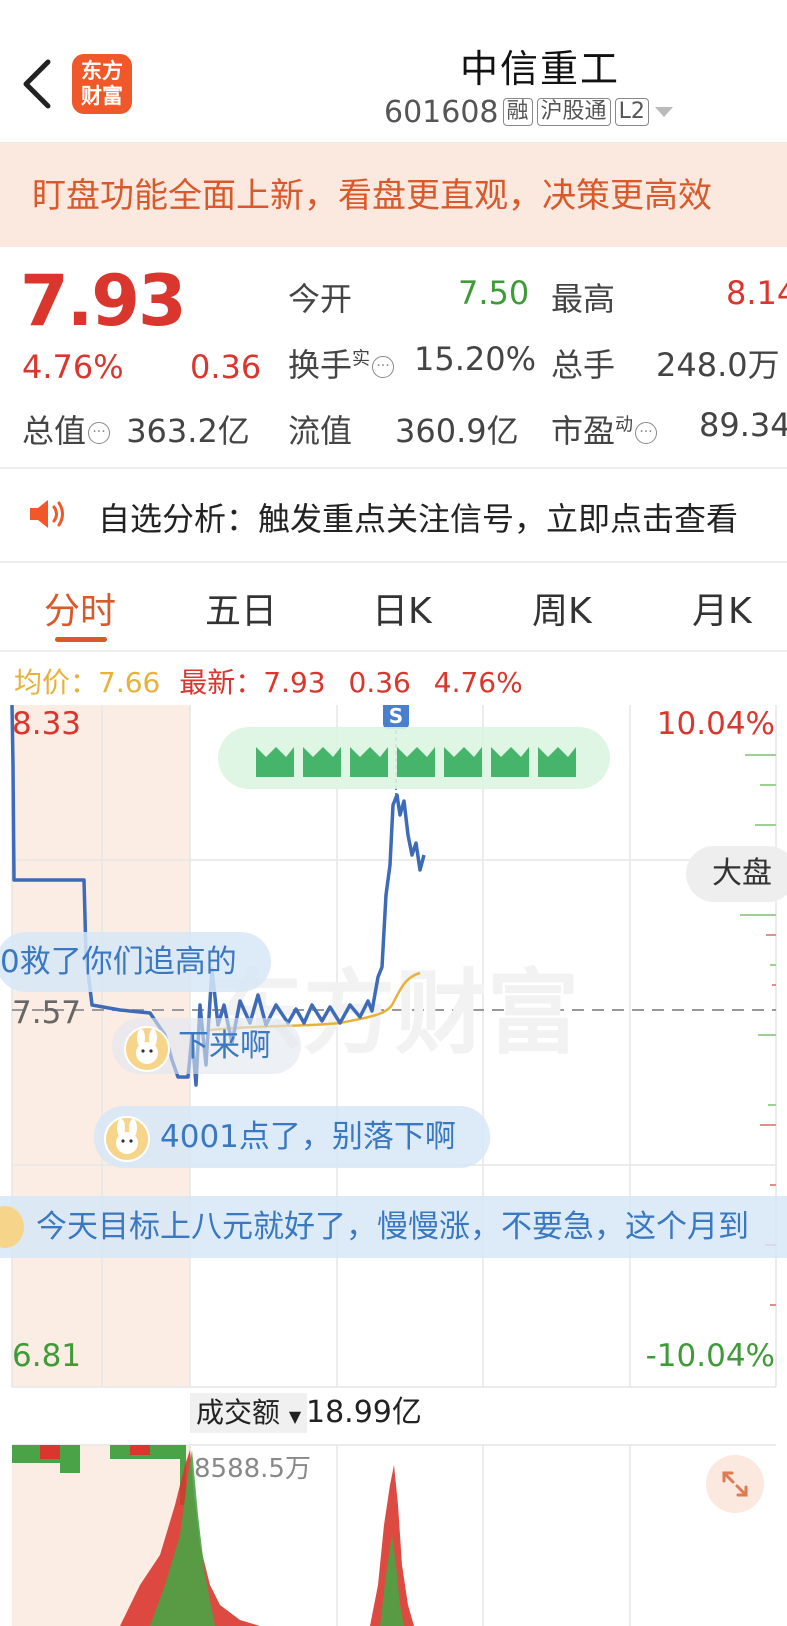  I want to click on turnover-row: 换手实 ···, so click(341, 363).